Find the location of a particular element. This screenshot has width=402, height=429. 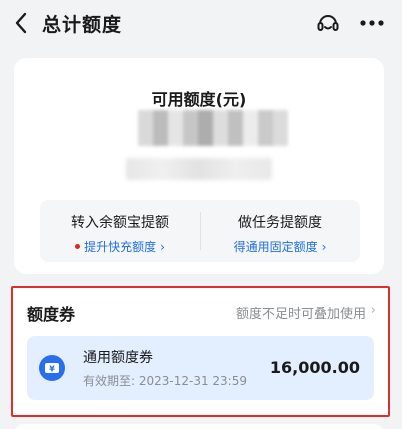

next-card-edge is located at coordinates (199, 426).